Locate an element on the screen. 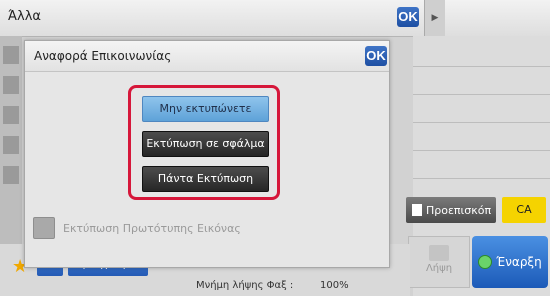 The image size is (550, 296). dialog-ok-button: OK is located at coordinates (376, 56).